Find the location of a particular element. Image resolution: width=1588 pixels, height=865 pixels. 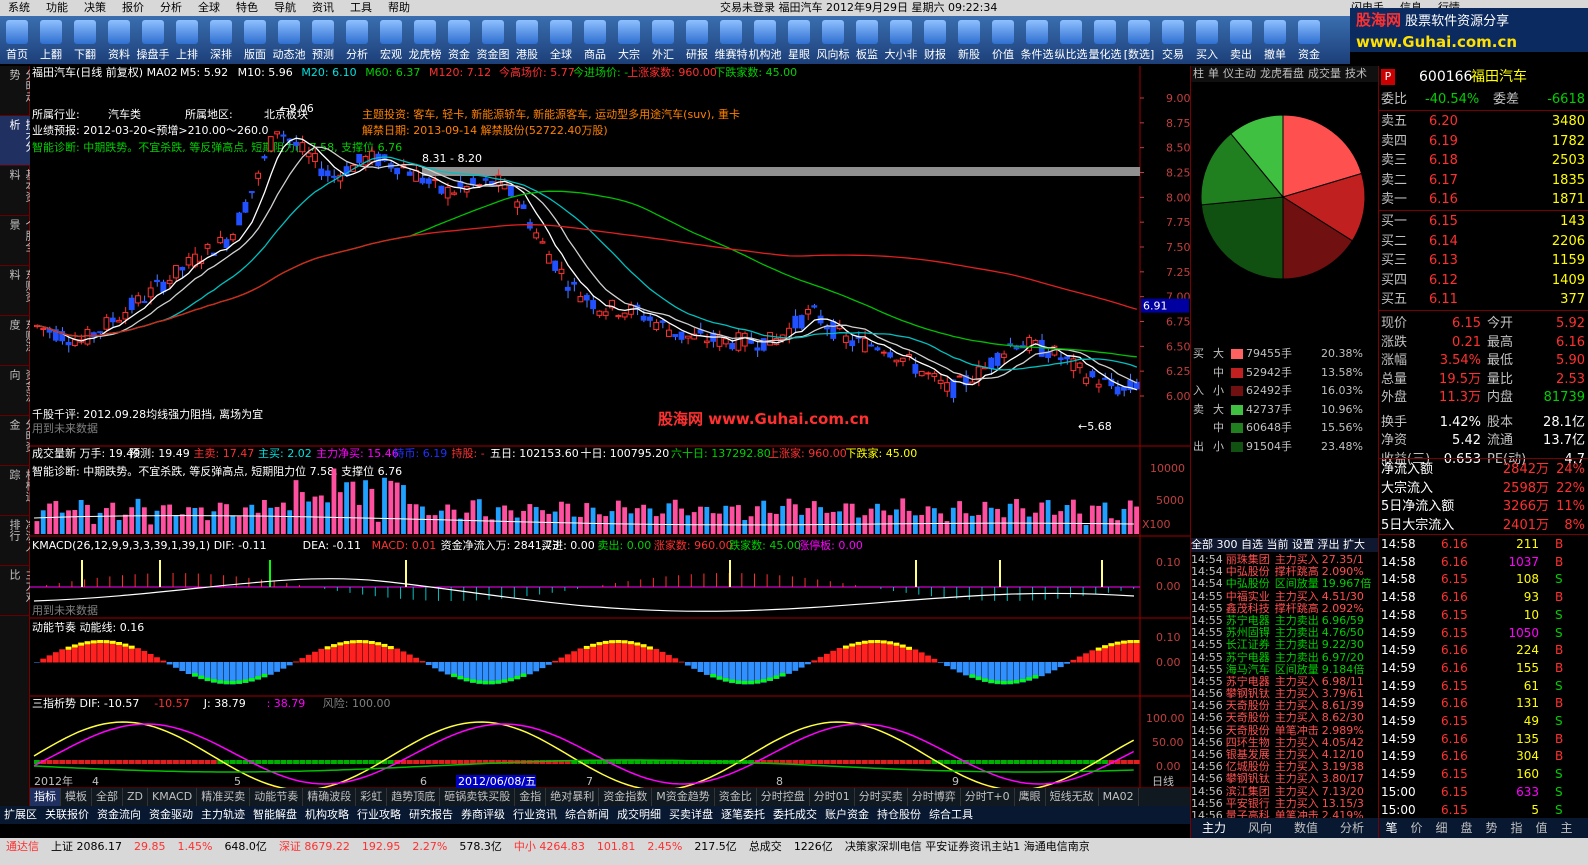

panel-tab: 柱 is located at coordinates (1198, 73).